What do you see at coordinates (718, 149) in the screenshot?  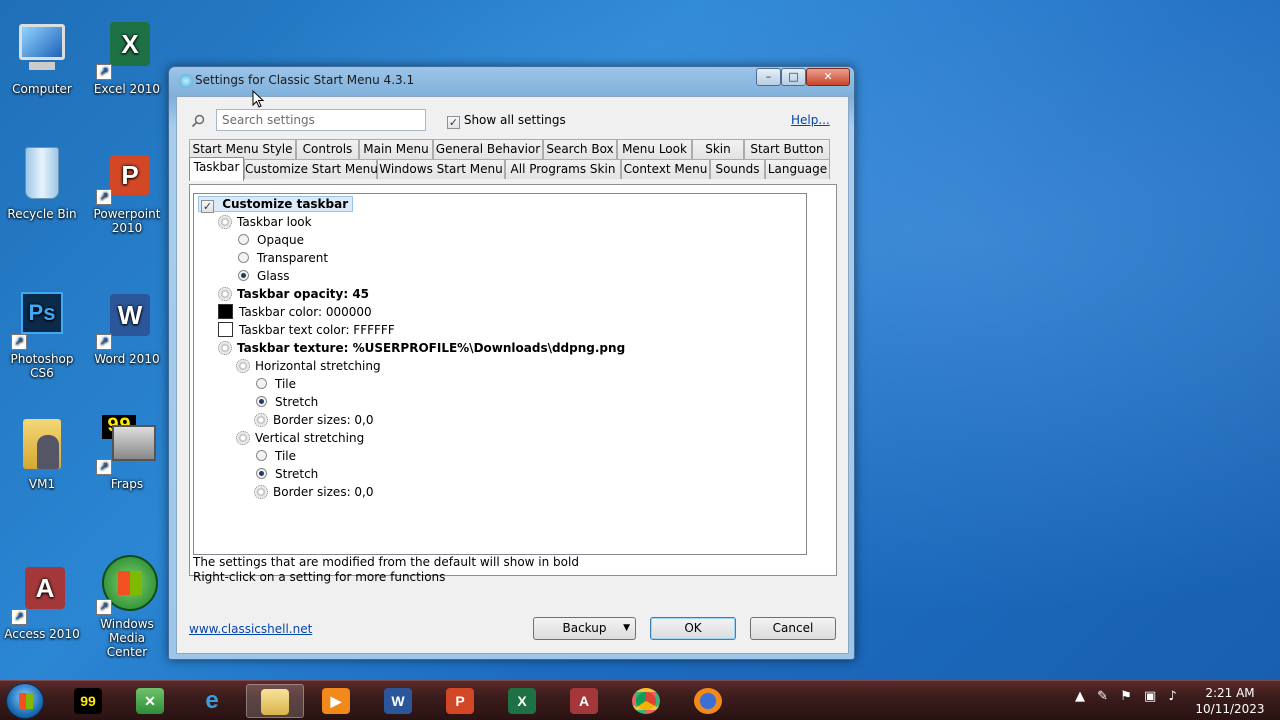 I see `tab-skin: Skin` at bounding box center [718, 149].